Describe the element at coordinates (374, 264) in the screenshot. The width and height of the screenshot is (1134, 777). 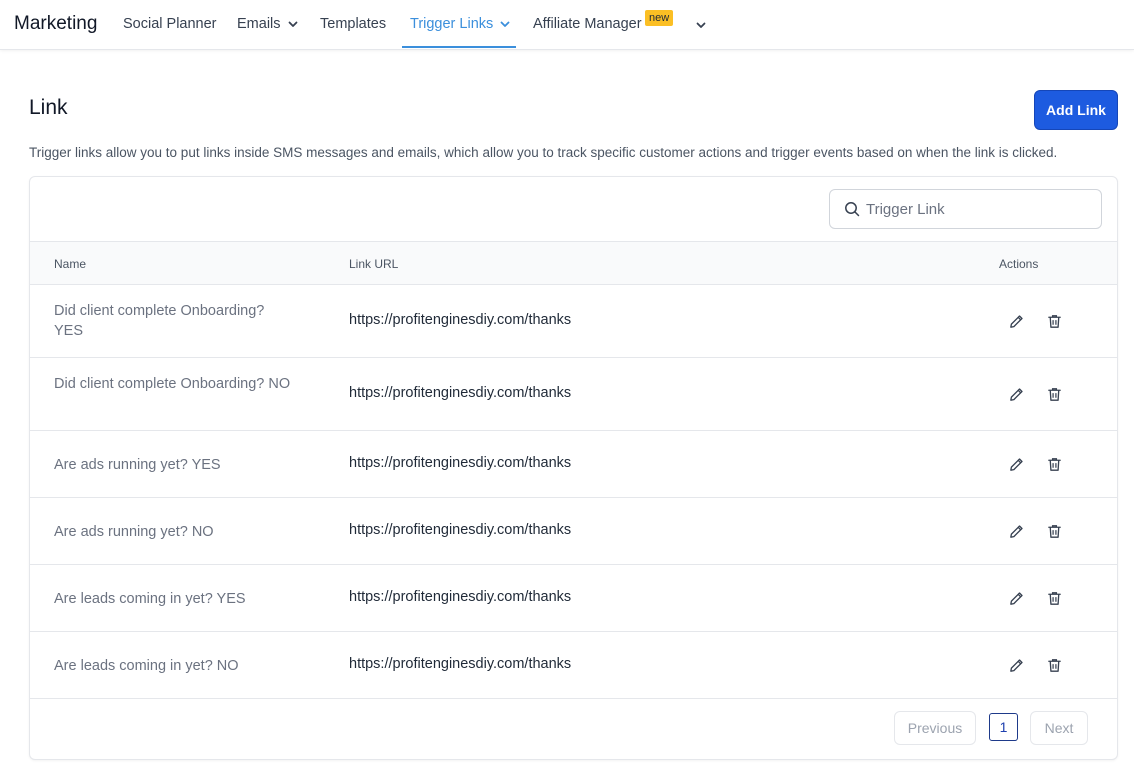
I see `column-header-link-url: Link URL` at that location.